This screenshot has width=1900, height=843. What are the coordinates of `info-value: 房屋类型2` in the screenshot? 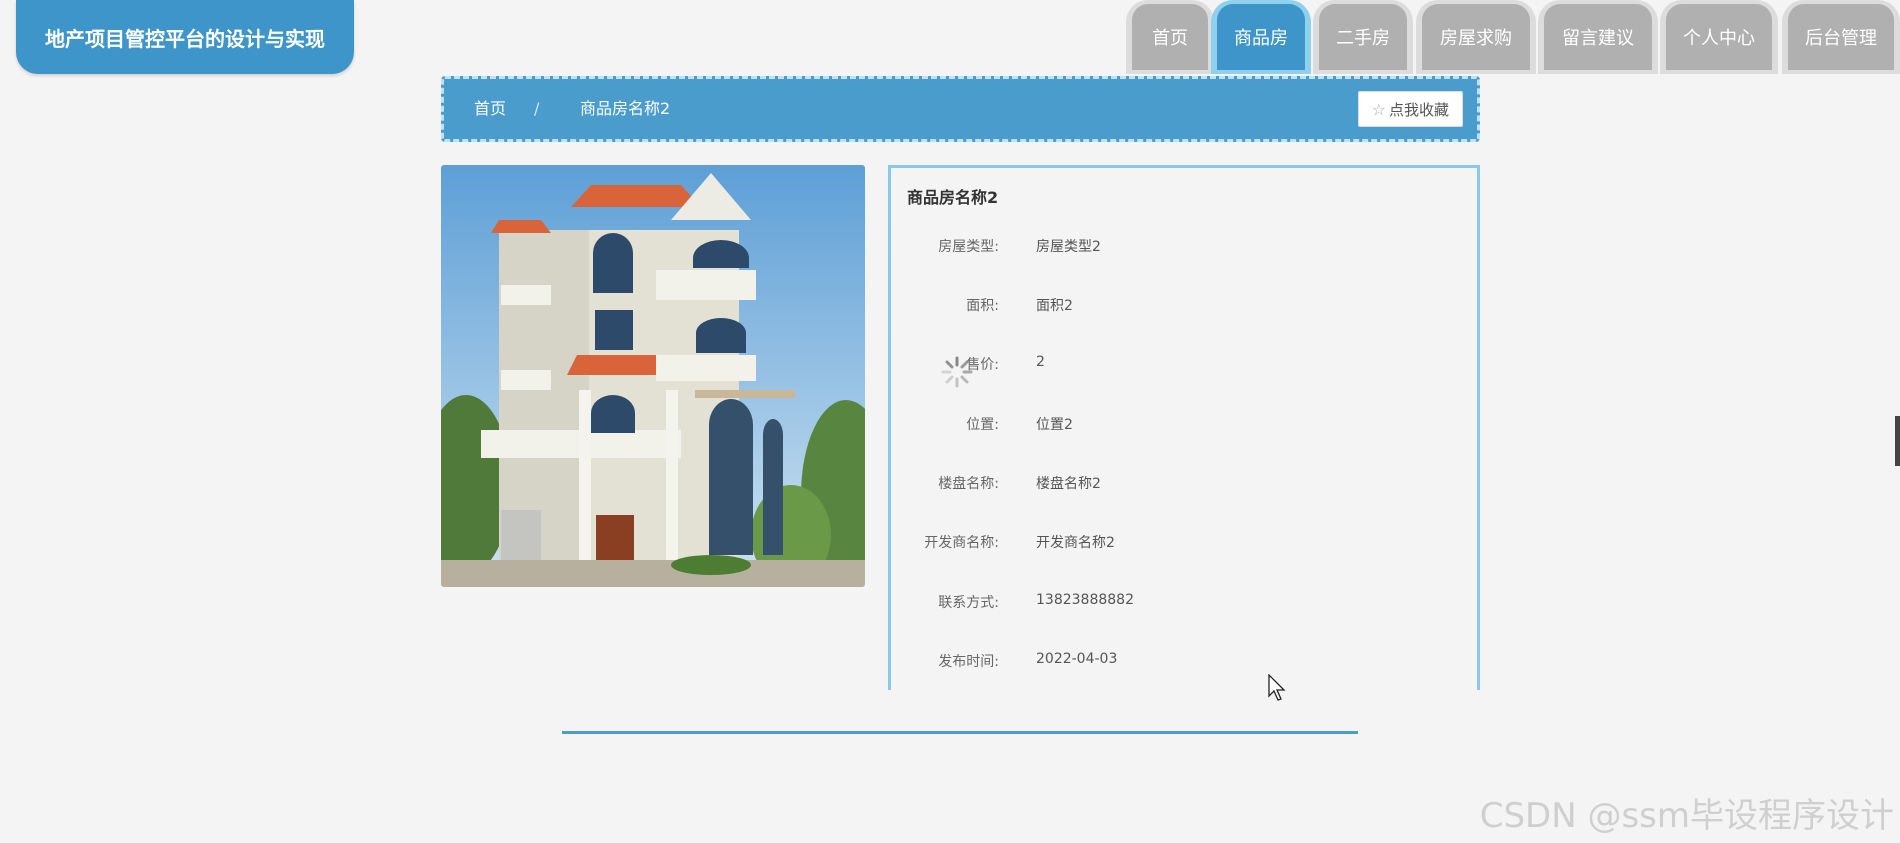 It's located at (1068, 247).